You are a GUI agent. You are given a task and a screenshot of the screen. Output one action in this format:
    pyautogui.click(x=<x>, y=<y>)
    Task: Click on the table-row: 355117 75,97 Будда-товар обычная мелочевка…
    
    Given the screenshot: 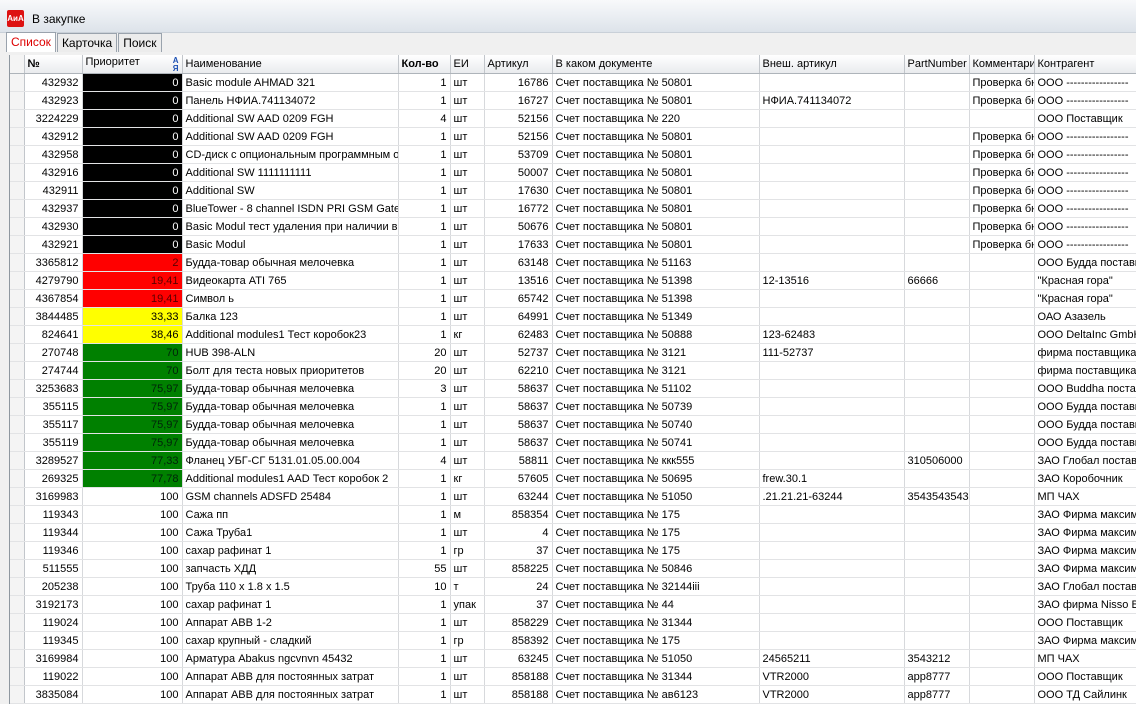 What is the action you would take?
    pyautogui.click(x=573, y=424)
    